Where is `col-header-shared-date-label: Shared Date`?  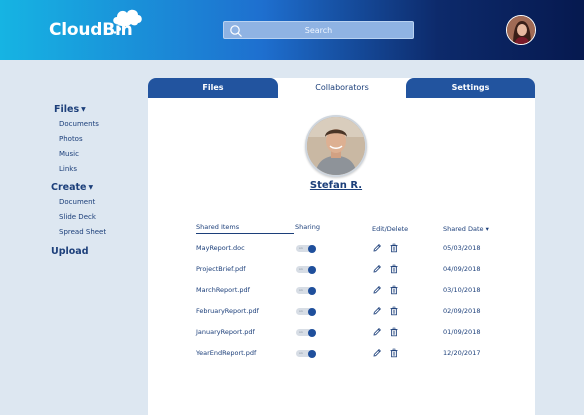 col-header-shared-date-label: Shared Date is located at coordinates (463, 229).